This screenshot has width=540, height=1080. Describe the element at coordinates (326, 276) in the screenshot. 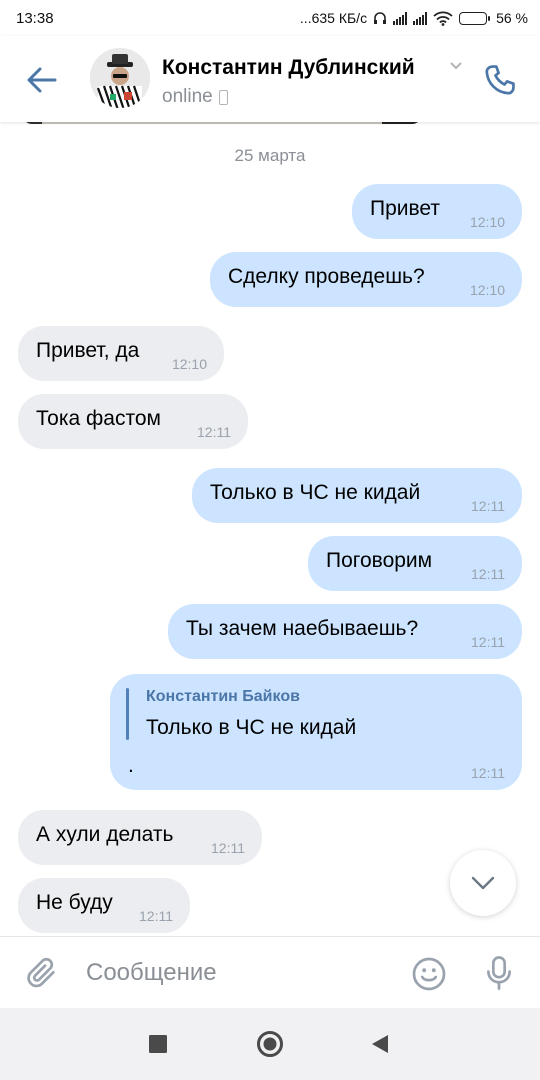

I see `message-text: Сделку проведешь?` at that location.